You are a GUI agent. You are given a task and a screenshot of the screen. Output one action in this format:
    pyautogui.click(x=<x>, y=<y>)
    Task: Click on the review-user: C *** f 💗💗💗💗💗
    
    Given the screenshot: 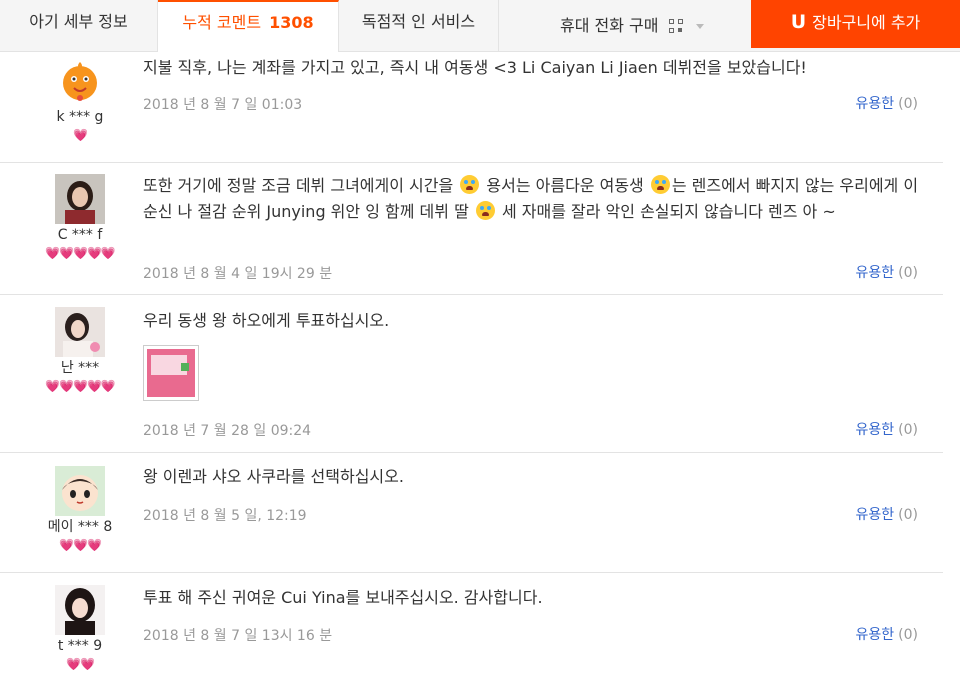 What is the action you would take?
    pyautogui.click(x=80, y=217)
    